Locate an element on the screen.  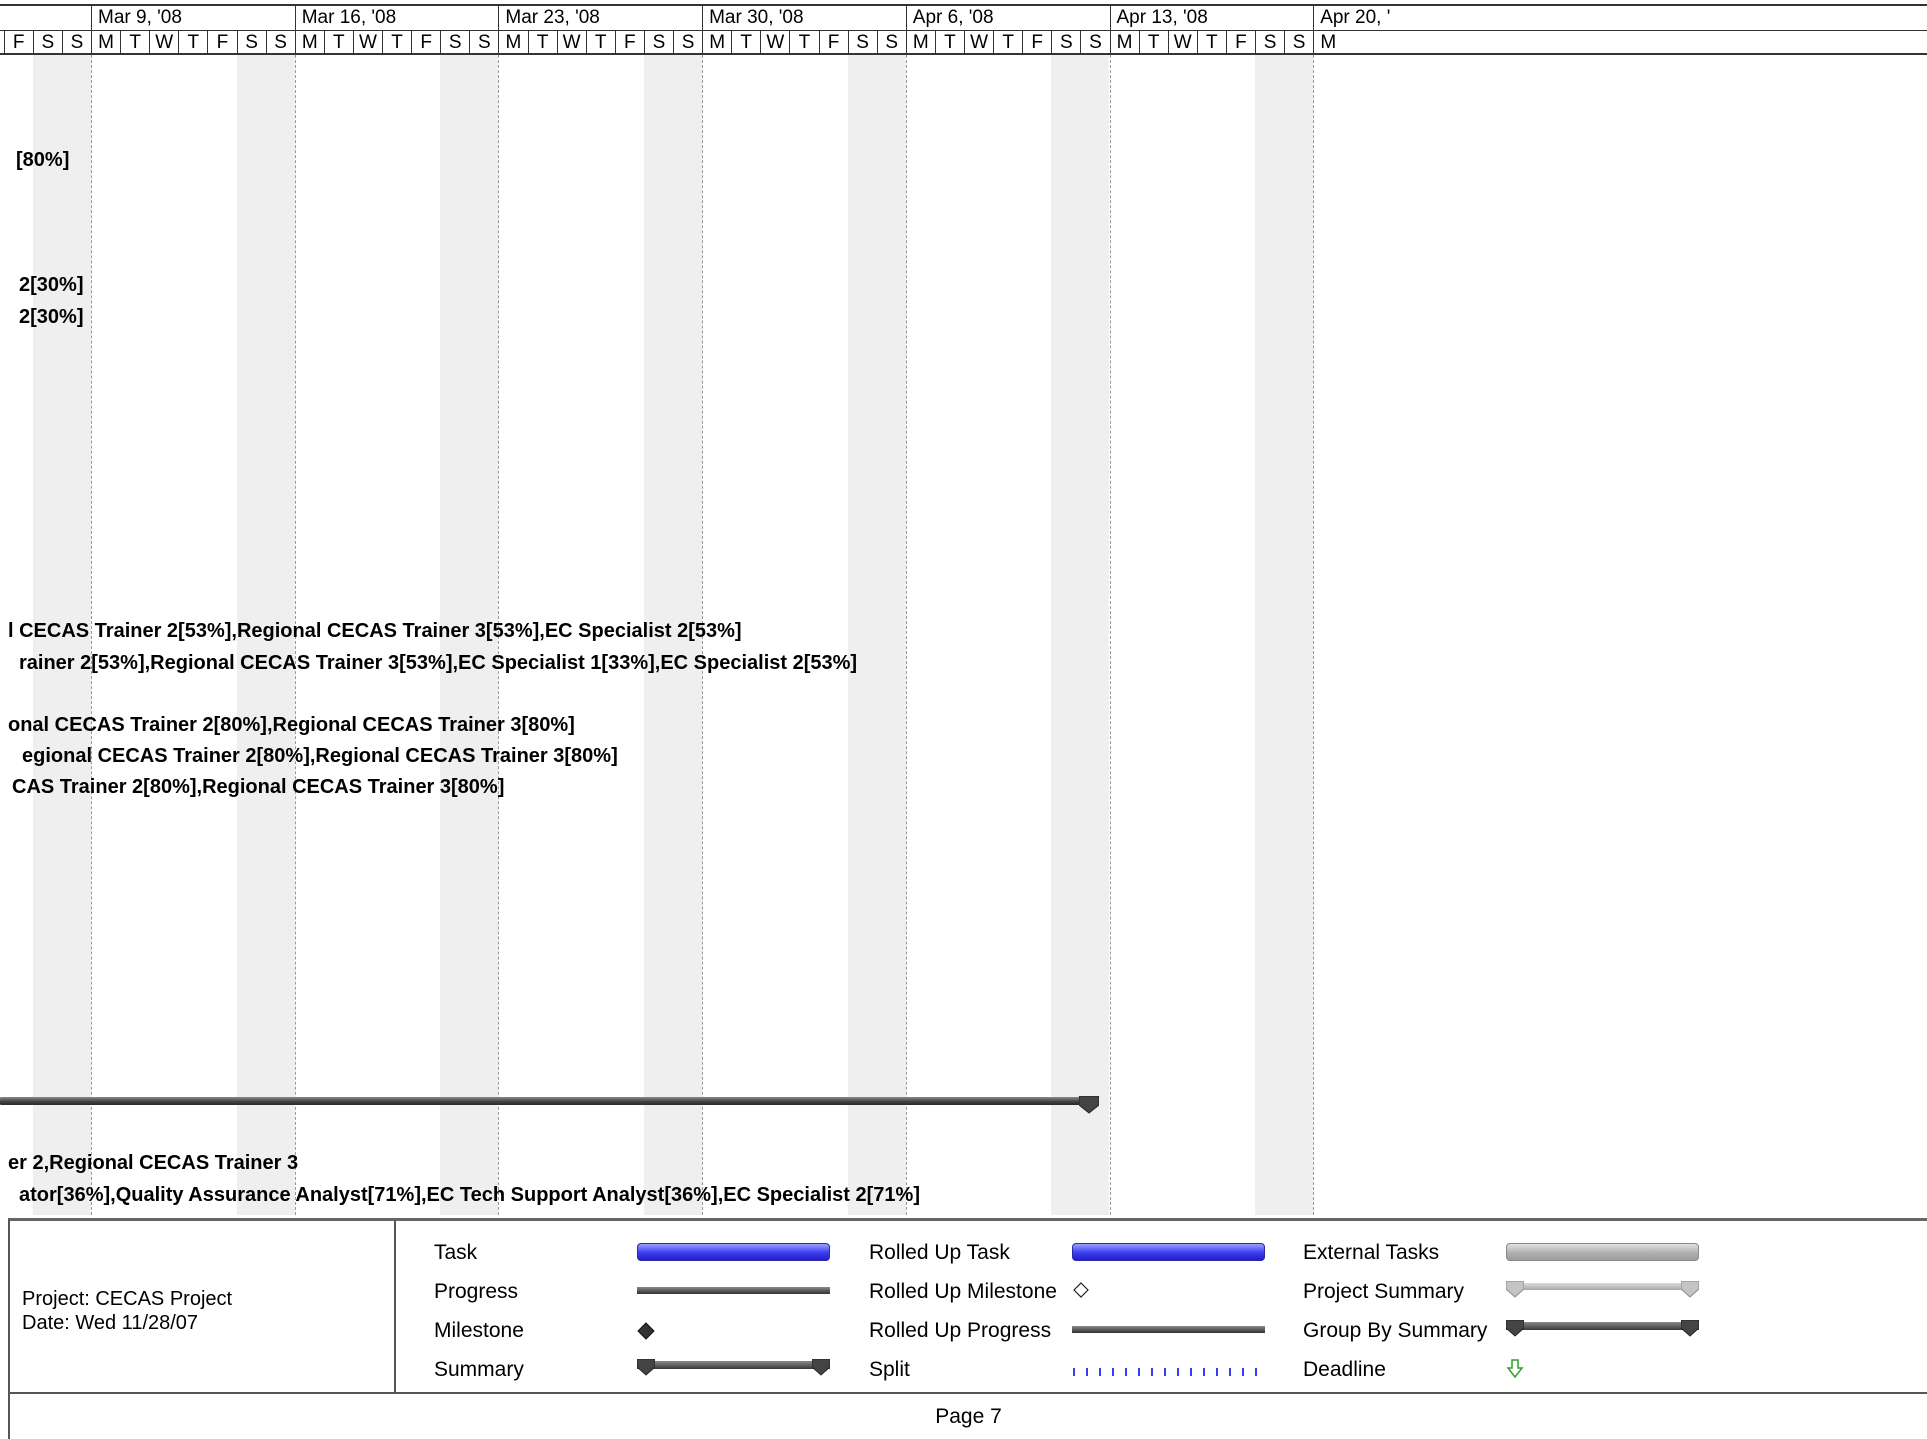
rolled-up-task-bar-icon is located at coordinates (1168, 1252).